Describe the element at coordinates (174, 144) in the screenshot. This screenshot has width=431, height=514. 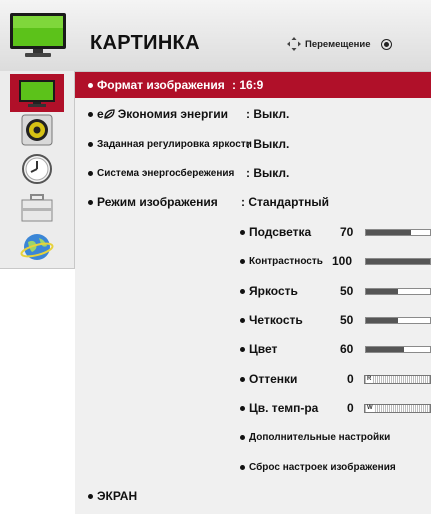
I see `menu-item-label: Заданная регулировка яркости` at that location.